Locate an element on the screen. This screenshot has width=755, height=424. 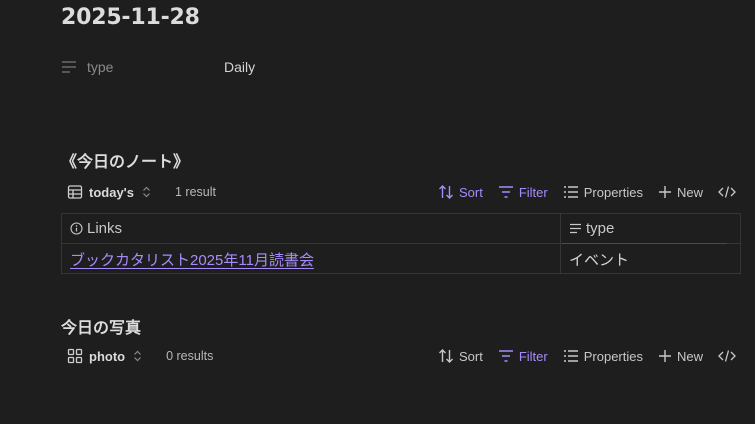
table-row: ブックカタリスト2025年11月読書会 イベント is located at coordinates (401, 259).